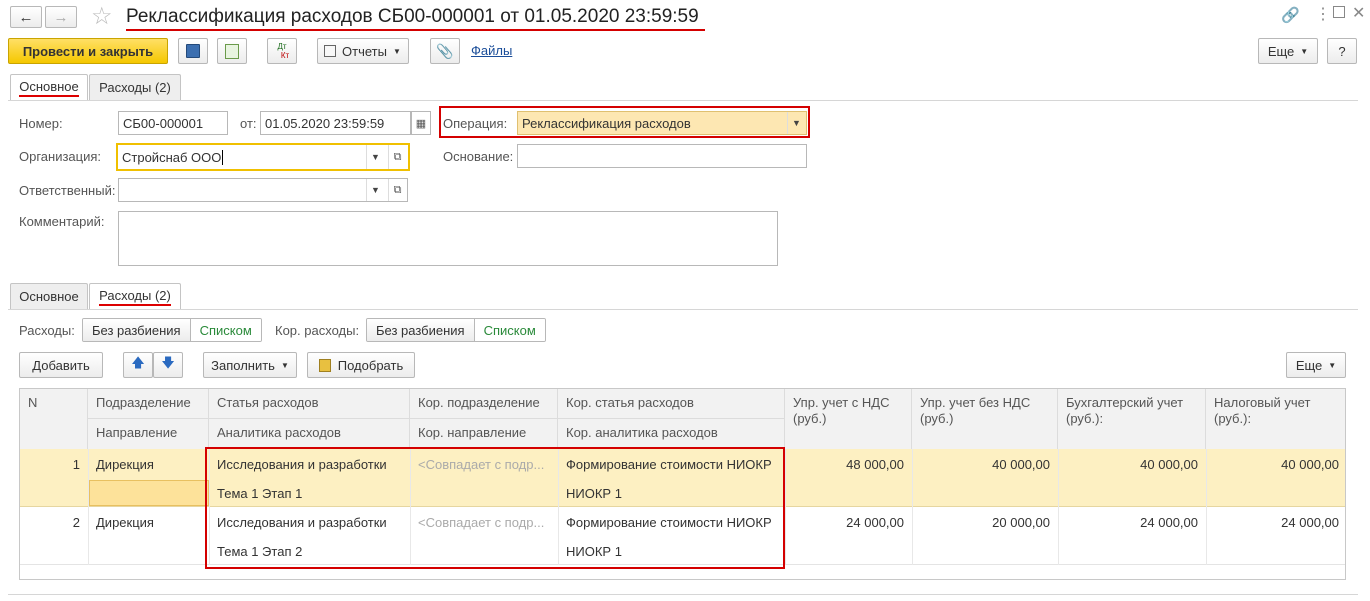  I want to click on more-button: Еще ▼, so click(1288, 51).